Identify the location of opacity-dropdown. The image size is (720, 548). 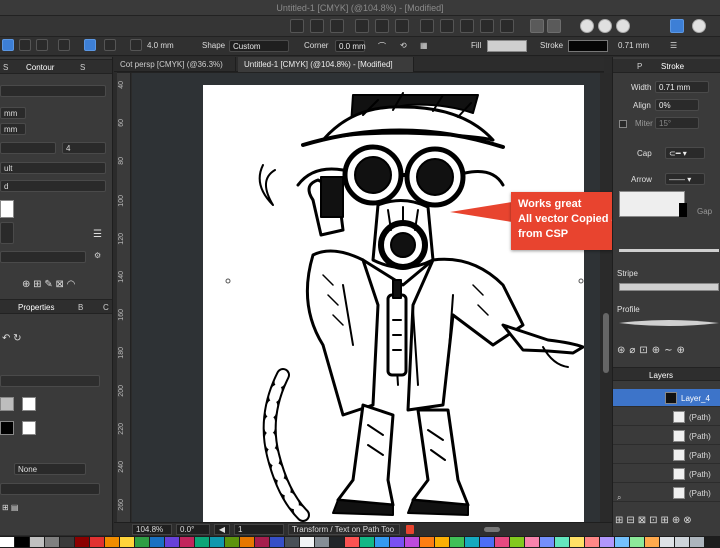
(50, 489).